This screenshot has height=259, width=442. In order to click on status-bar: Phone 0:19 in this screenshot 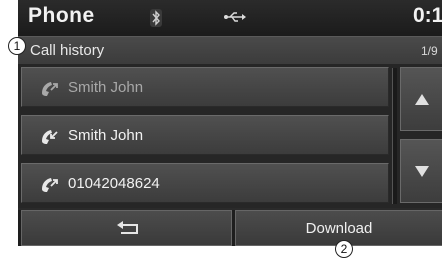, I will do `click(230, 18)`.